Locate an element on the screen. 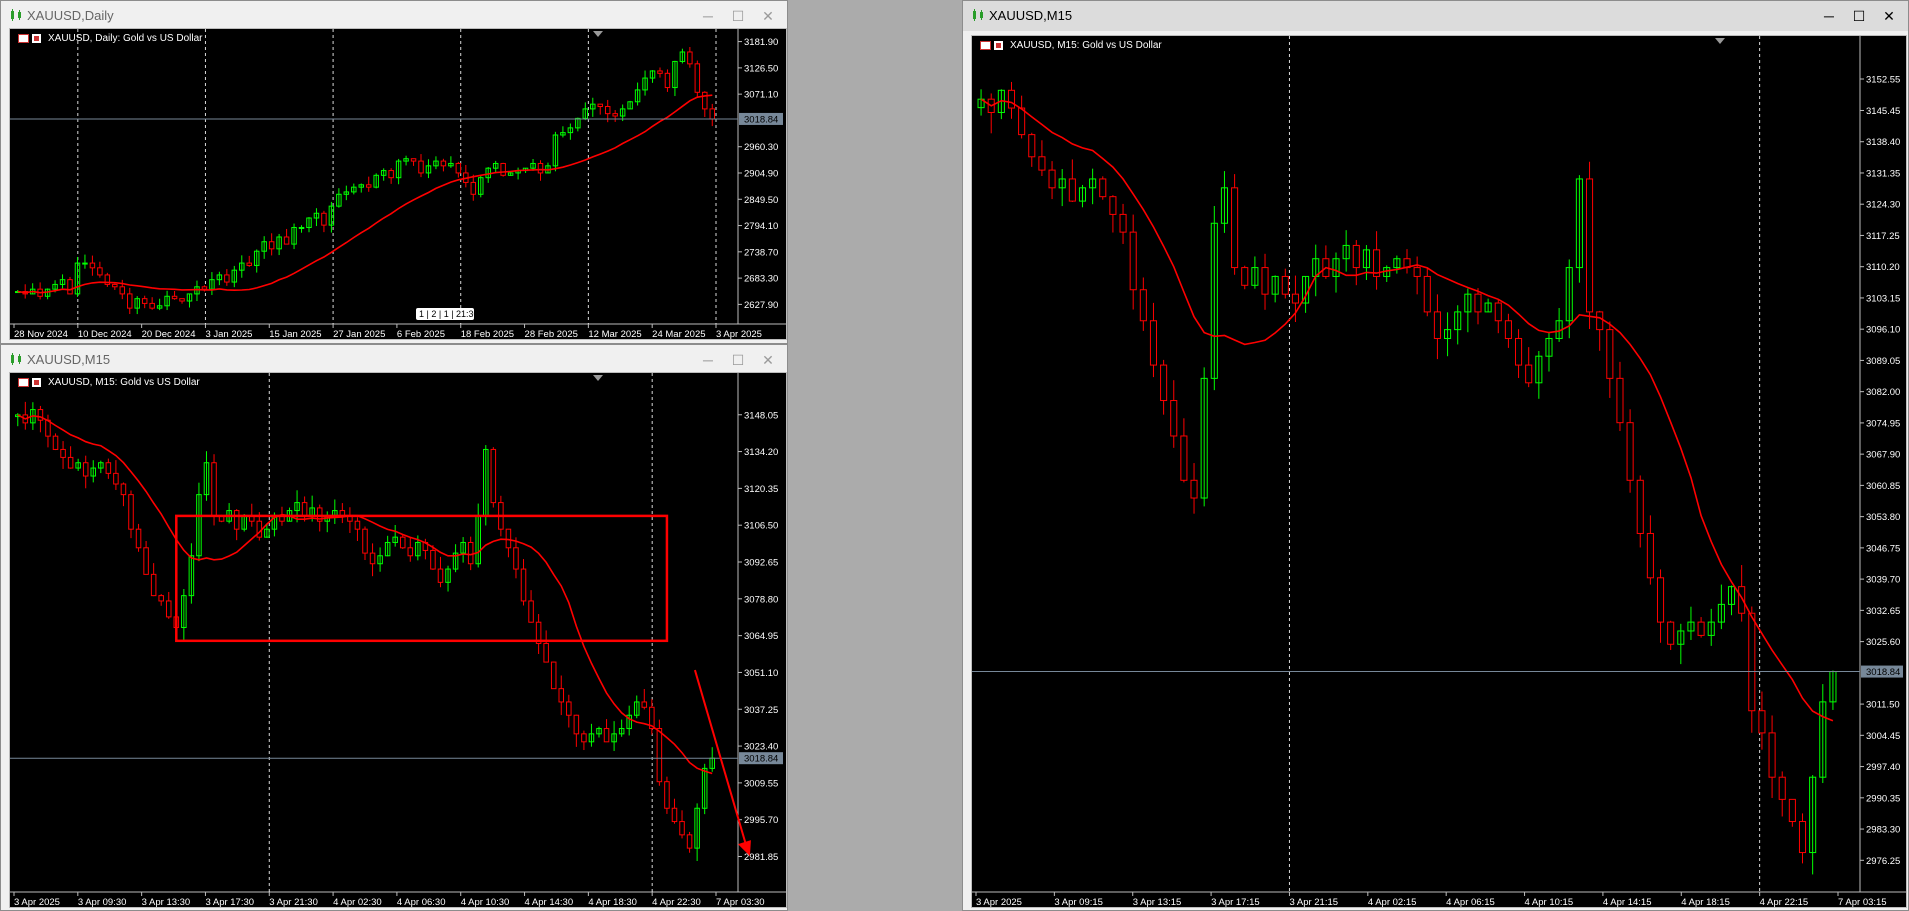 The image size is (1909, 911). window-title: XAUUSD,M15 is located at coordinates (1031, 15).